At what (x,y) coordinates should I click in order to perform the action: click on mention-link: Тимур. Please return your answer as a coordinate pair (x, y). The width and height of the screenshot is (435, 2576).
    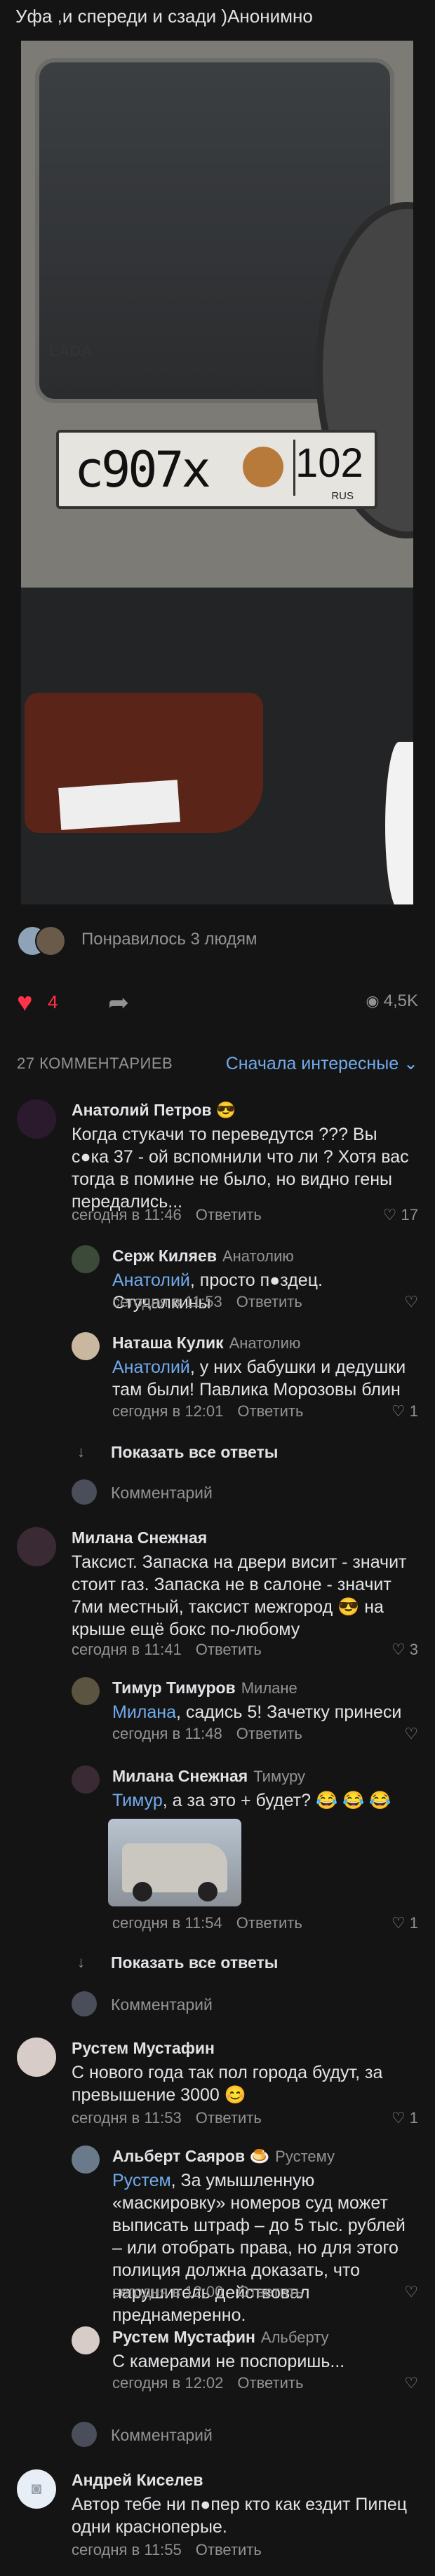
    Looking at the image, I should click on (137, 1800).